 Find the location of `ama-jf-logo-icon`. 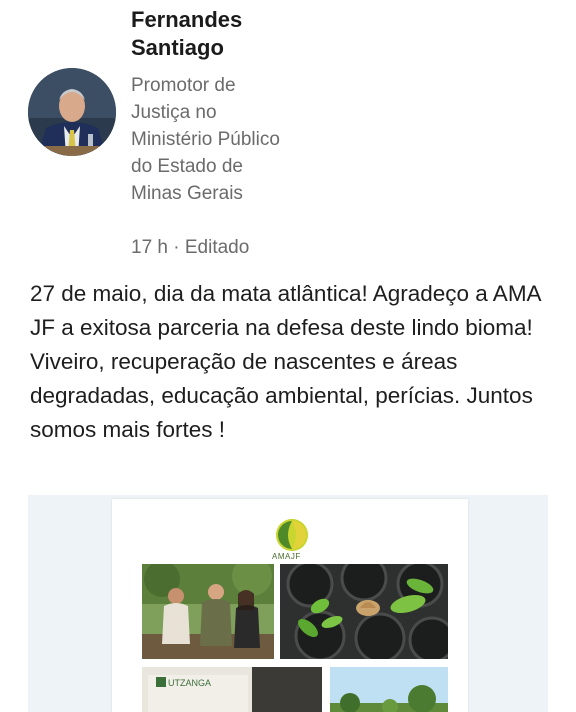

ama-jf-logo-icon is located at coordinates (292, 535).